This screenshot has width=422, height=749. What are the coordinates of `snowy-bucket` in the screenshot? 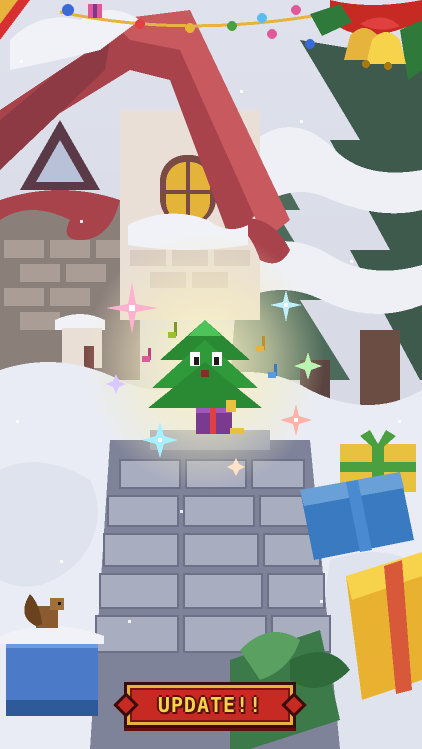 It's located at (52, 671).